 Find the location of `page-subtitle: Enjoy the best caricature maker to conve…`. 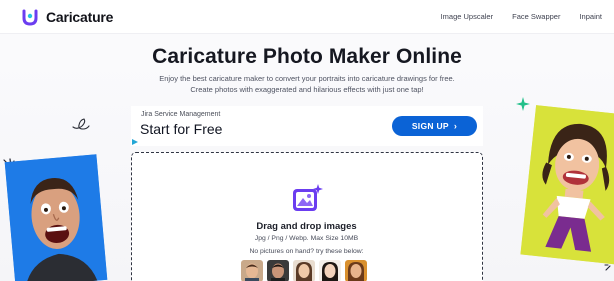

page-subtitle: Enjoy the best caricature maker to conve… is located at coordinates (307, 84).